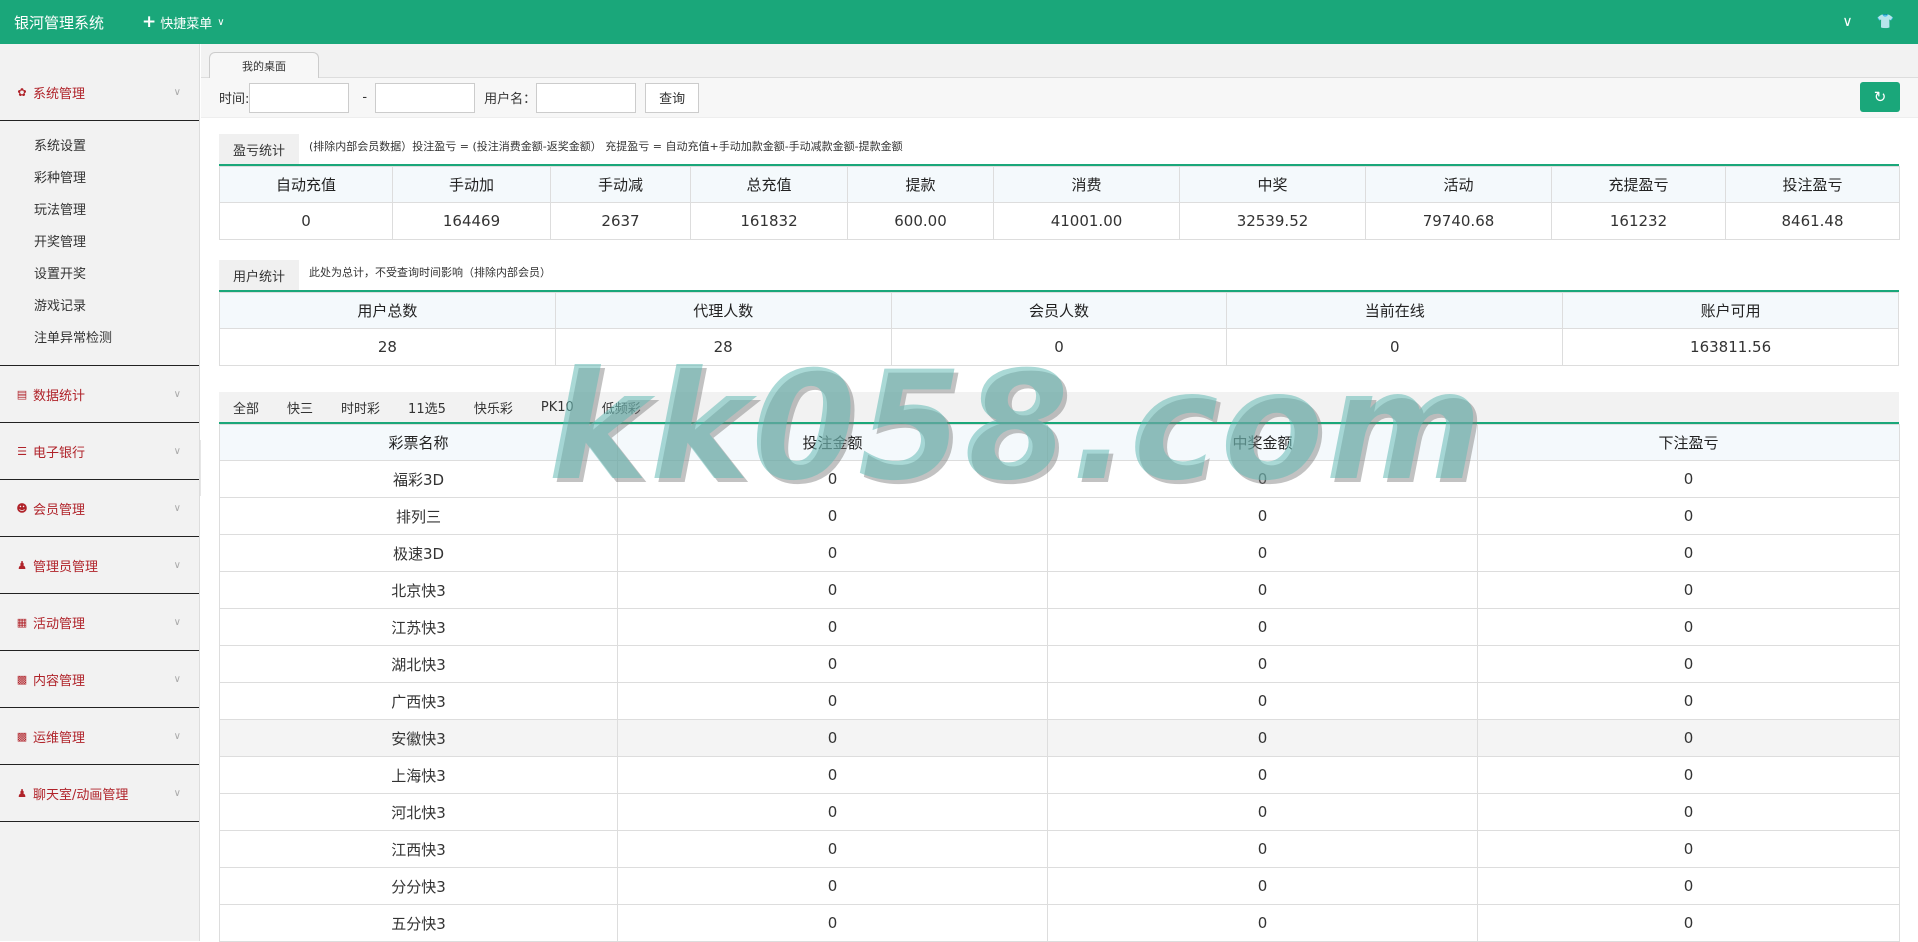 Image resolution: width=1918 pixels, height=942 pixels. Describe the element at coordinates (387, 347) in the screenshot. I see `user-stats-value-cell: 28` at that location.